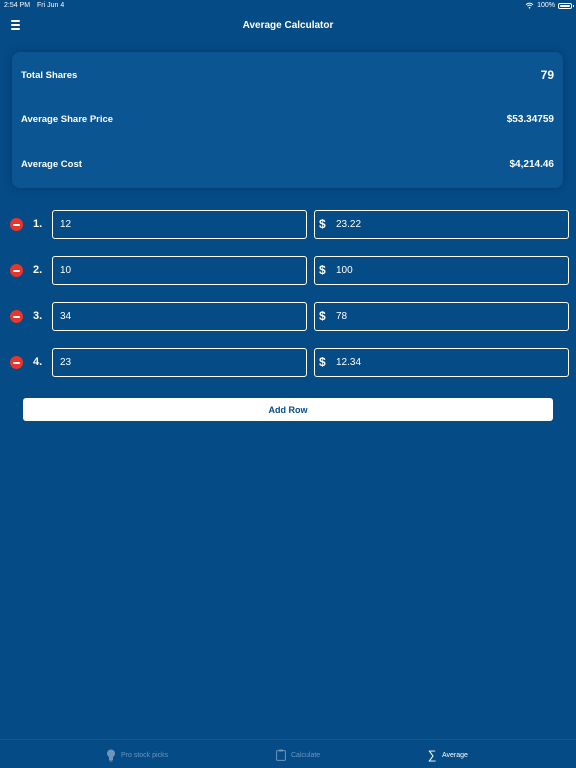 The height and width of the screenshot is (768, 576). I want to click on entry-row: 4. 23 $ 12.34, so click(288, 363).